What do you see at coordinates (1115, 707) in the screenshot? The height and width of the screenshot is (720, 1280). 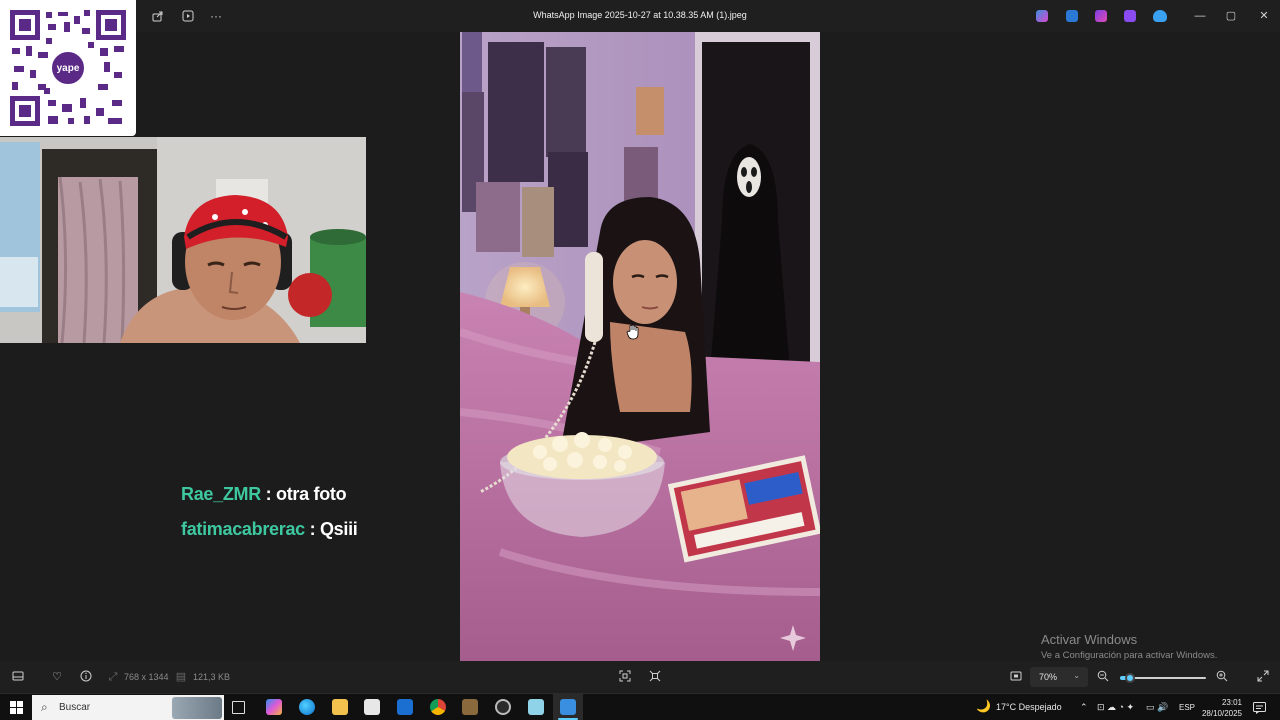 I see `tray-icons: ⊡ ☁ ◔ ✦` at bounding box center [1115, 707].